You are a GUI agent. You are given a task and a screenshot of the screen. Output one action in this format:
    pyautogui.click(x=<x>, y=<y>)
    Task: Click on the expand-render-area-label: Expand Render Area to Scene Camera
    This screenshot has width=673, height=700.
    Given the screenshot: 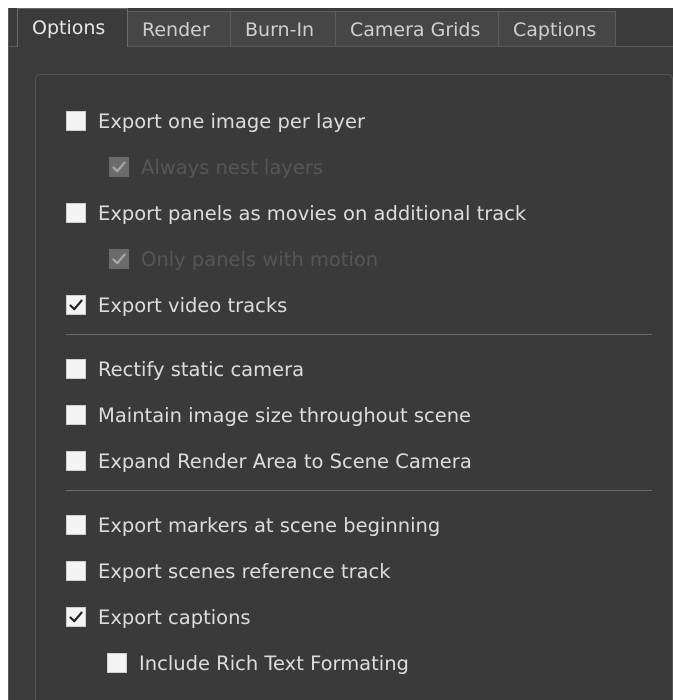 What is the action you would take?
    pyautogui.click(x=285, y=461)
    